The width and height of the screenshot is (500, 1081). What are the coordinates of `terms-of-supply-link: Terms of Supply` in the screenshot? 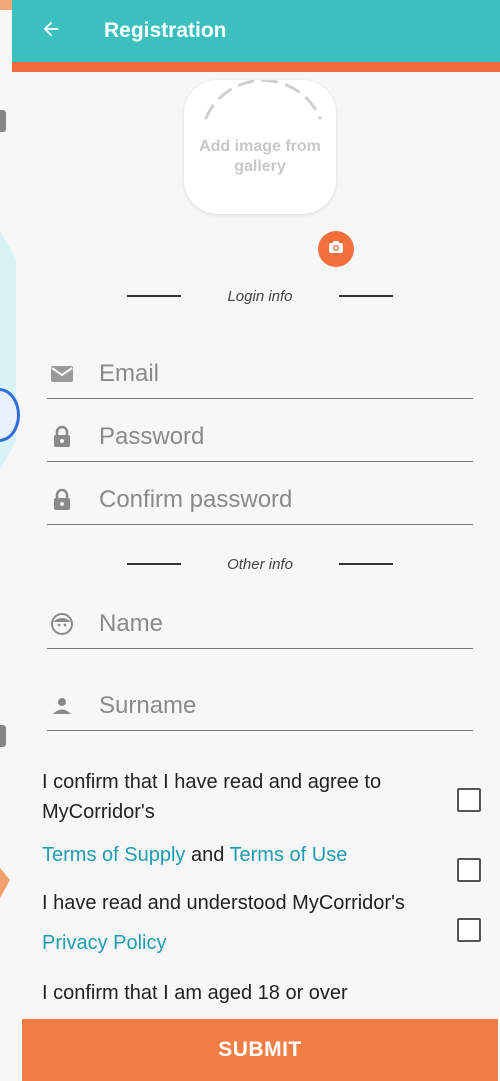 It's located at (113, 855).